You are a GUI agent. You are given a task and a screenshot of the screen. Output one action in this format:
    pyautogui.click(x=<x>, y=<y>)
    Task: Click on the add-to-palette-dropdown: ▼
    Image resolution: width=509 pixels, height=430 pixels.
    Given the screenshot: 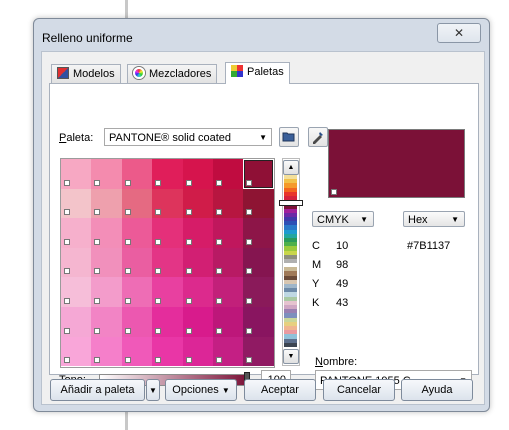 What is the action you would take?
    pyautogui.click(x=153, y=390)
    